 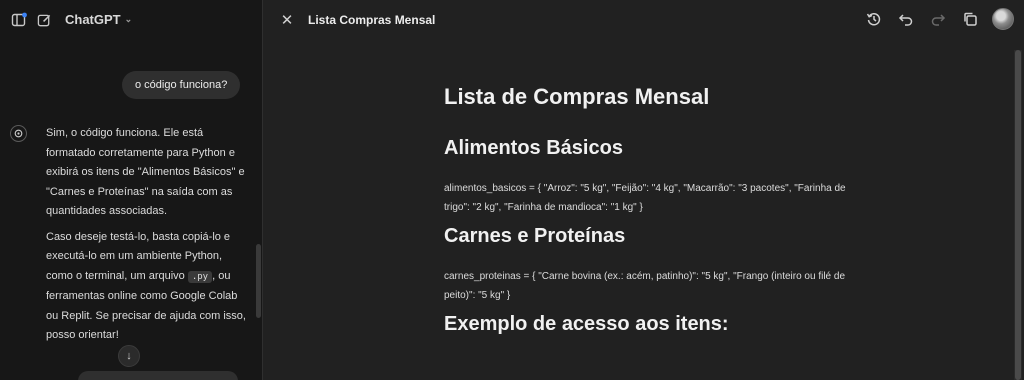 I want to click on close-icon: ✕, so click(x=287, y=20).